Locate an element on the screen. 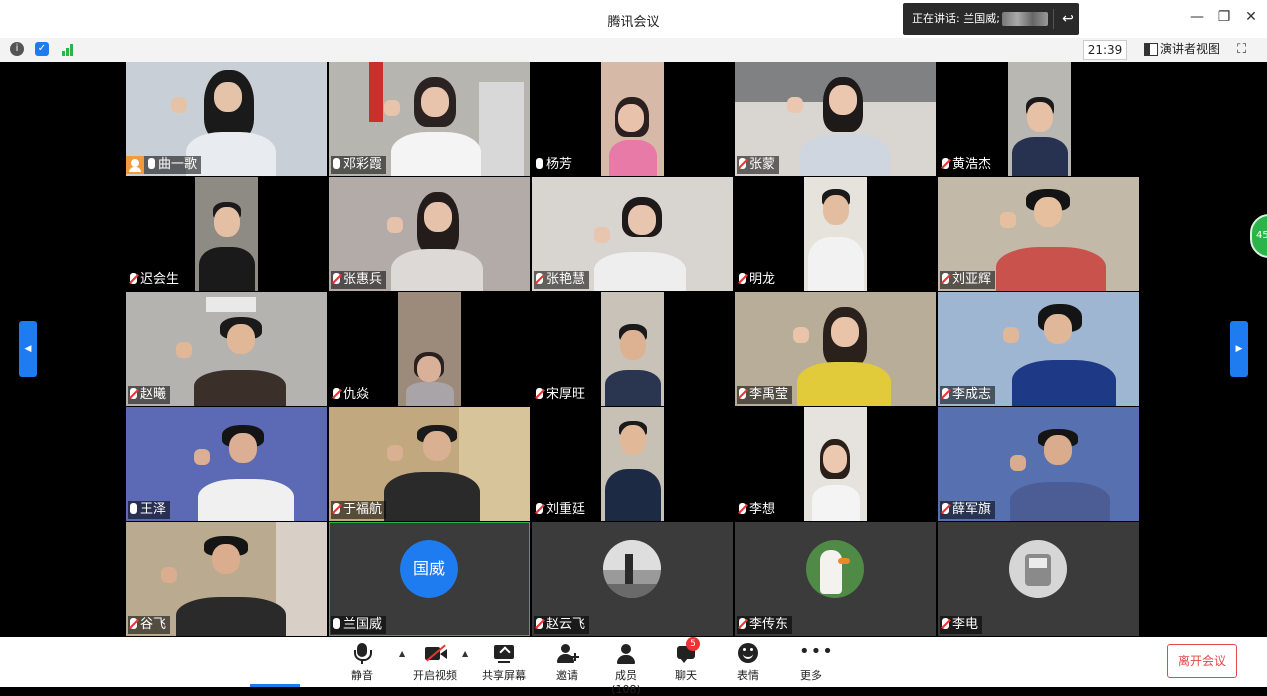 This screenshot has width=1267, height=696. participant-name: 张艳慧 is located at coordinates (562, 280).